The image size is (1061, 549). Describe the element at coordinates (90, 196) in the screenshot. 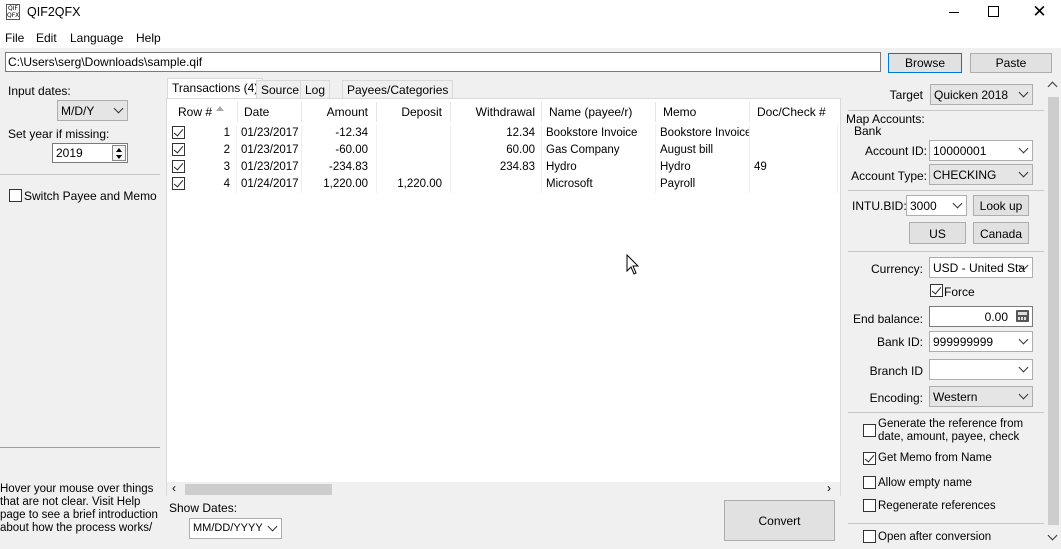

I see `switch-payee-label: Switch Payee and Memo` at that location.